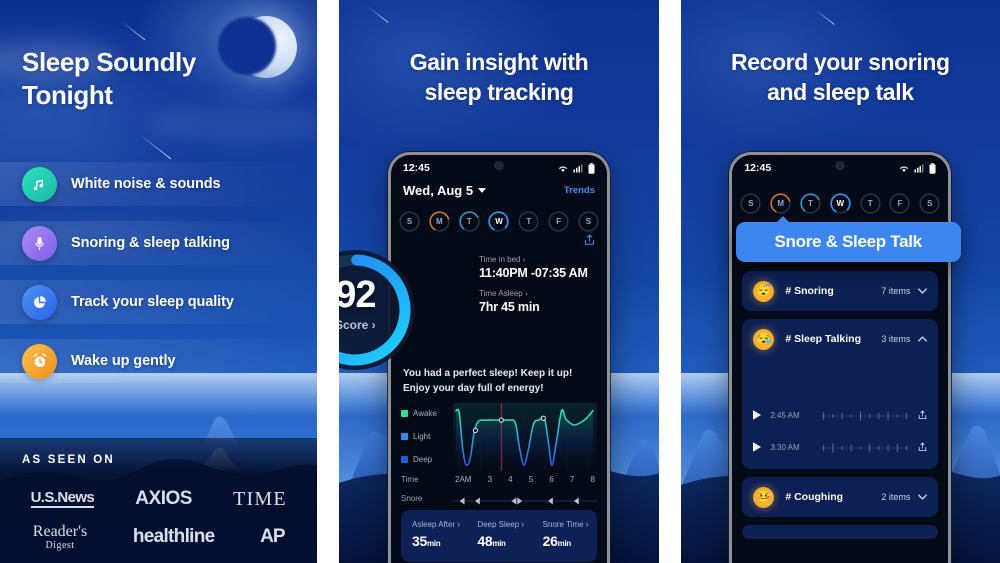  What do you see at coordinates (764, 291) in the screenshot?
I see `sleeping-face-emoji-icon: 😴` at bounding box center [764, 291].